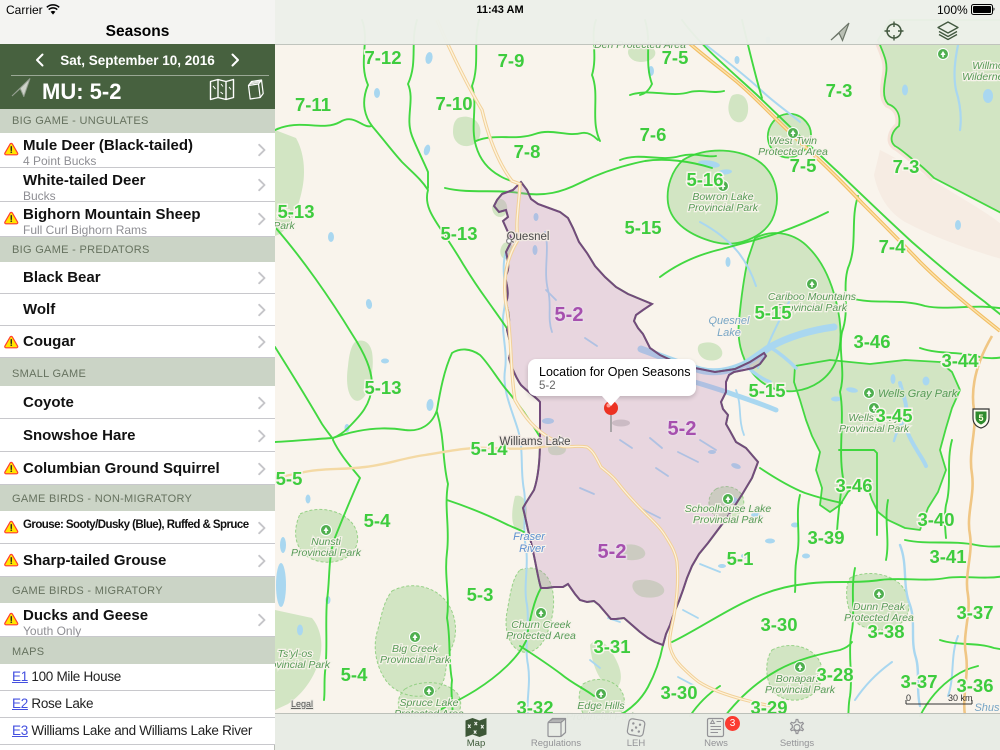  Describe the element at coordinates (947, 556) in the screenshot. I see `svg-text: 3-41` at that location.